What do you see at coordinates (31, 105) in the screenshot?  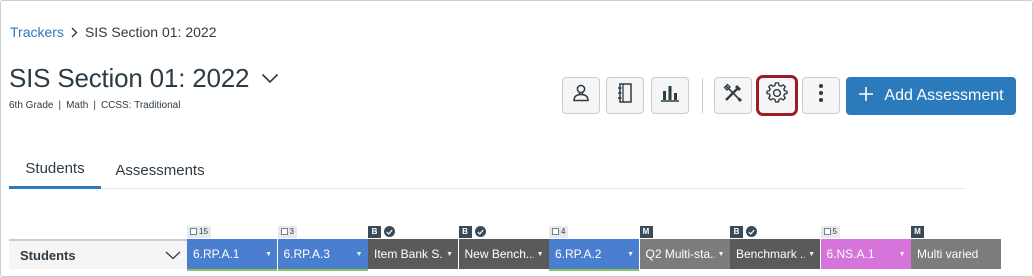 I see `grade-label: 6th Grade` at bounding box center [31, 105].